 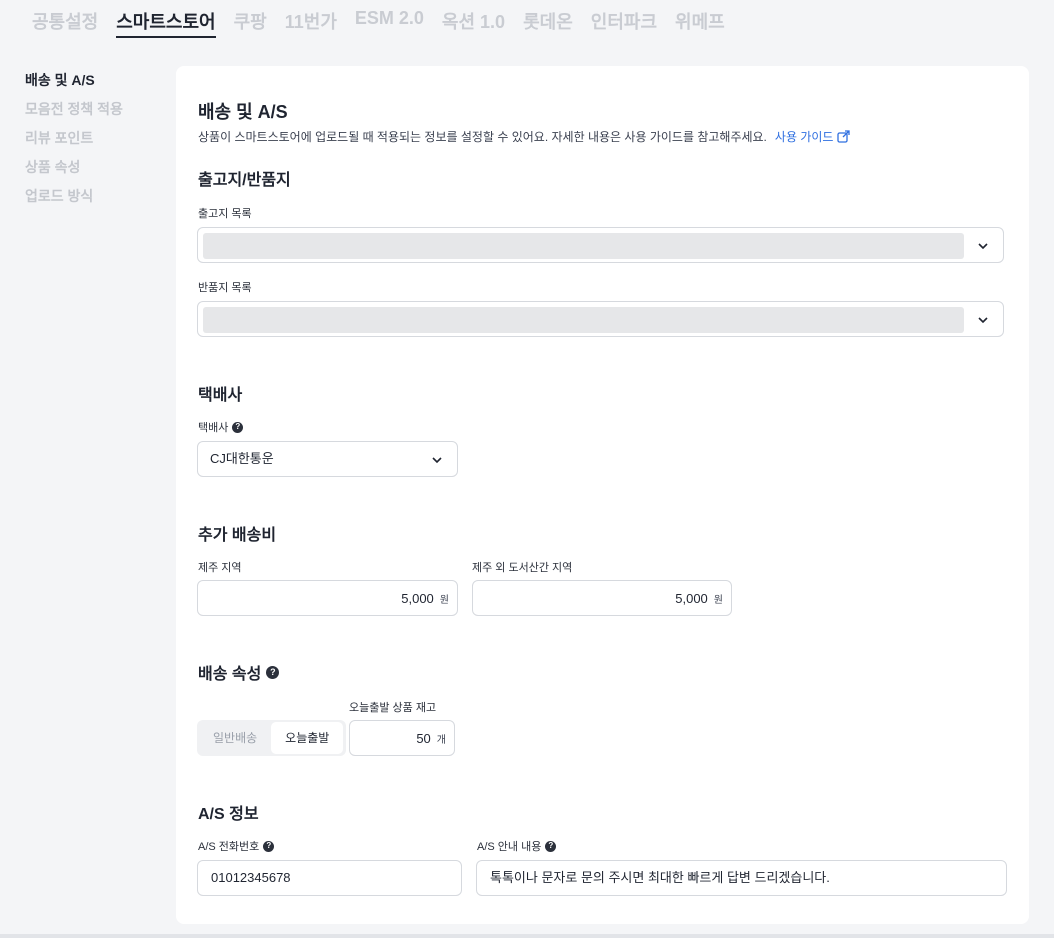 What do you see at coordinates (393, 708) in the screenshot?
I see `stock-label: 오늘출발 상품 재고` at bounding box center [393, 708].